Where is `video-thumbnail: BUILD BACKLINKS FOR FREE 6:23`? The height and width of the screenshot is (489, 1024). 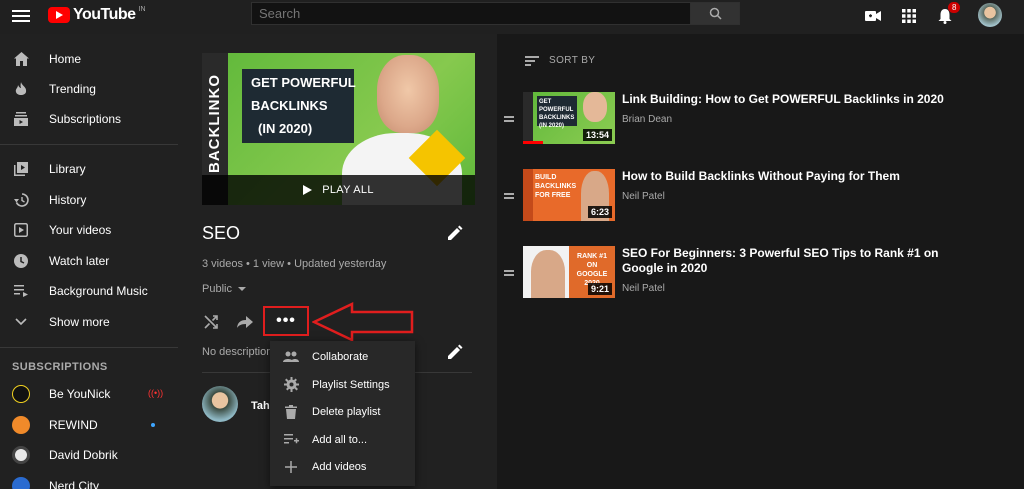 video-thumbnail: BUILD BACKLINKS FOR FREE 6:23 is located at coordinates (569, 195).